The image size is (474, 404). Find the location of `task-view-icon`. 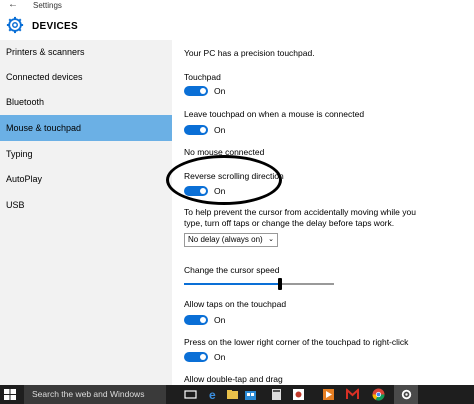

task-view-icon is located at coordinates (190, 394).